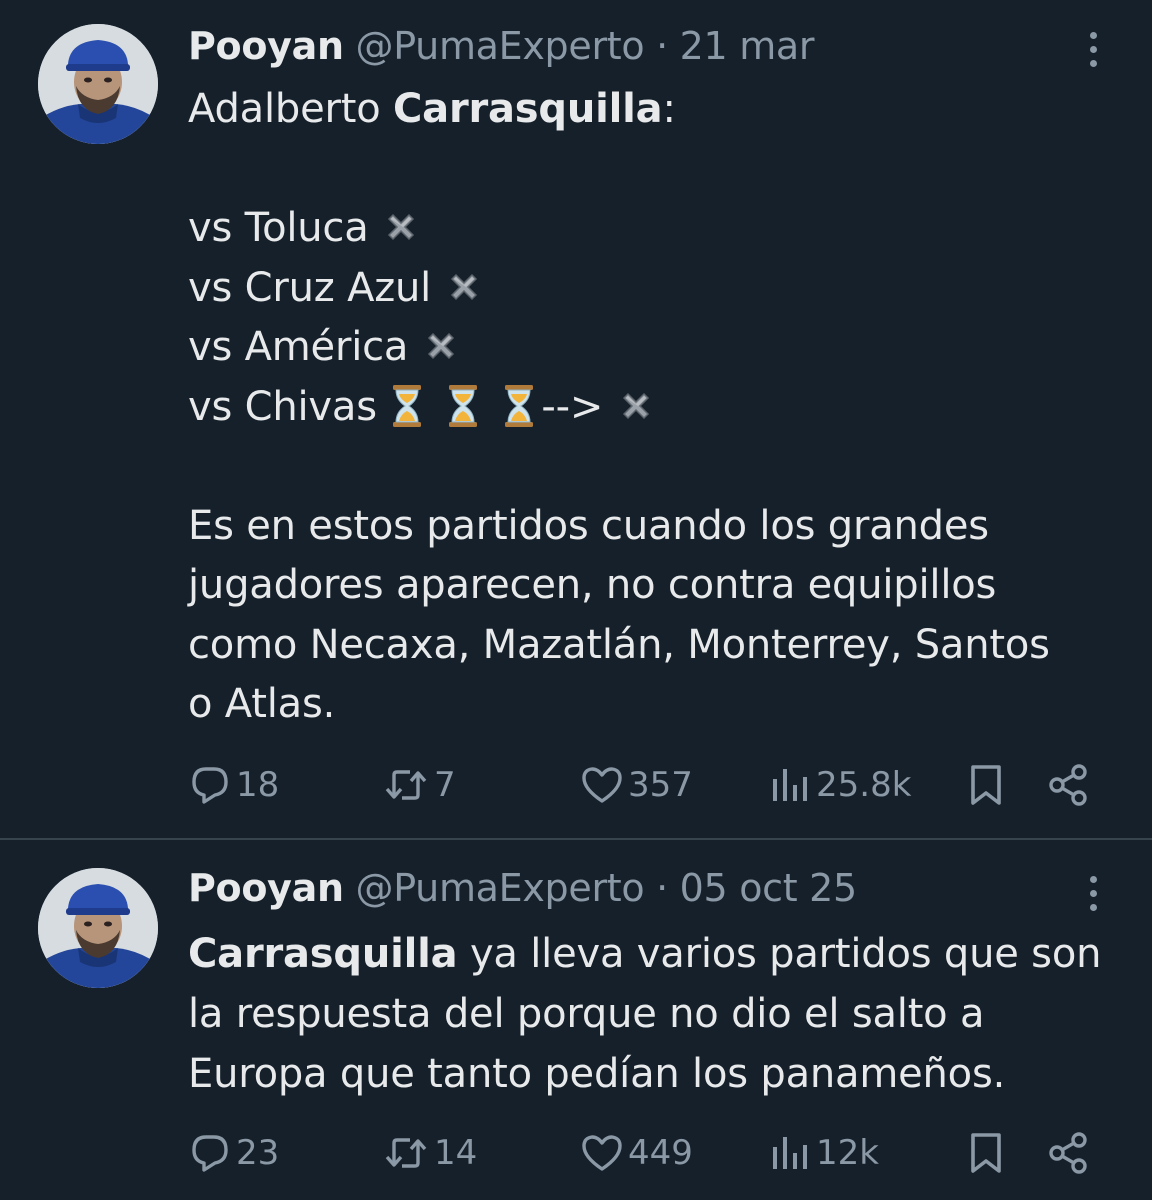 The height and width of the screenshot is (1200, 1152). What do you see at coordinates (847, 1153) in the screenshot?
I see `views-count: 12k` at bounding box center [847, 1153].